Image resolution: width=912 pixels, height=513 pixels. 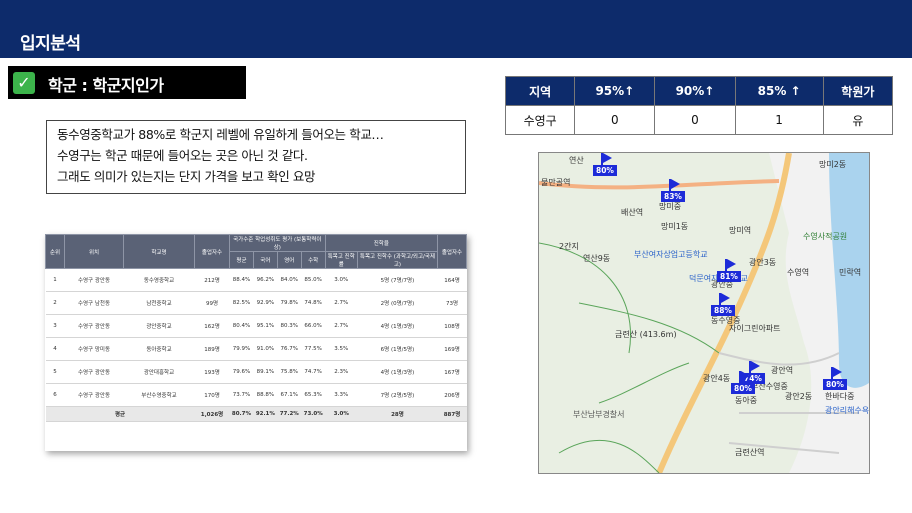 I want to click on map-label: 연산, so click(x=576, y=160).